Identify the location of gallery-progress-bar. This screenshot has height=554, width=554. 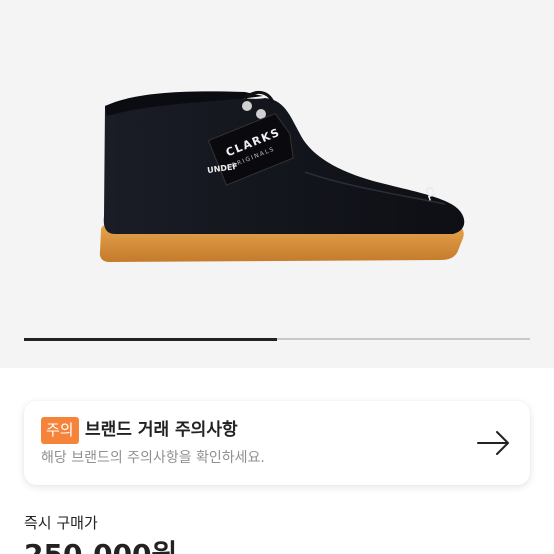
(277, 339).